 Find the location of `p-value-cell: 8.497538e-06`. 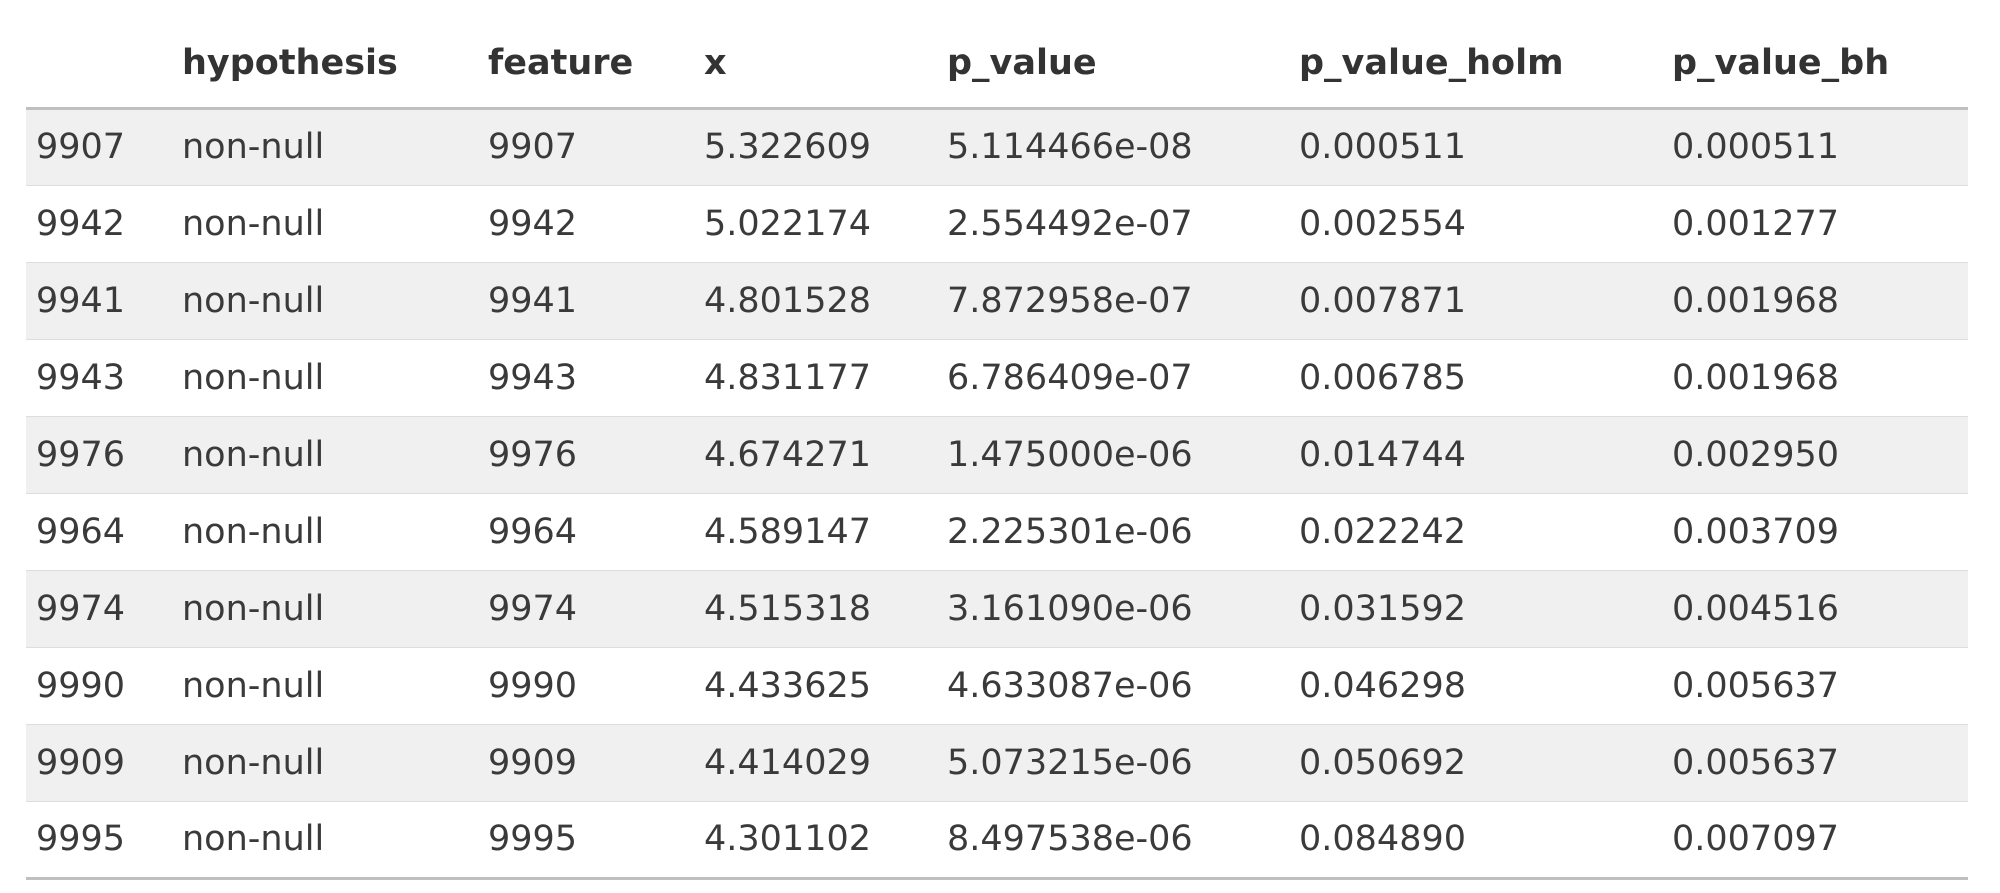

p-value-cell: 8.497538e-06 is located at coordinates (1113, 840).